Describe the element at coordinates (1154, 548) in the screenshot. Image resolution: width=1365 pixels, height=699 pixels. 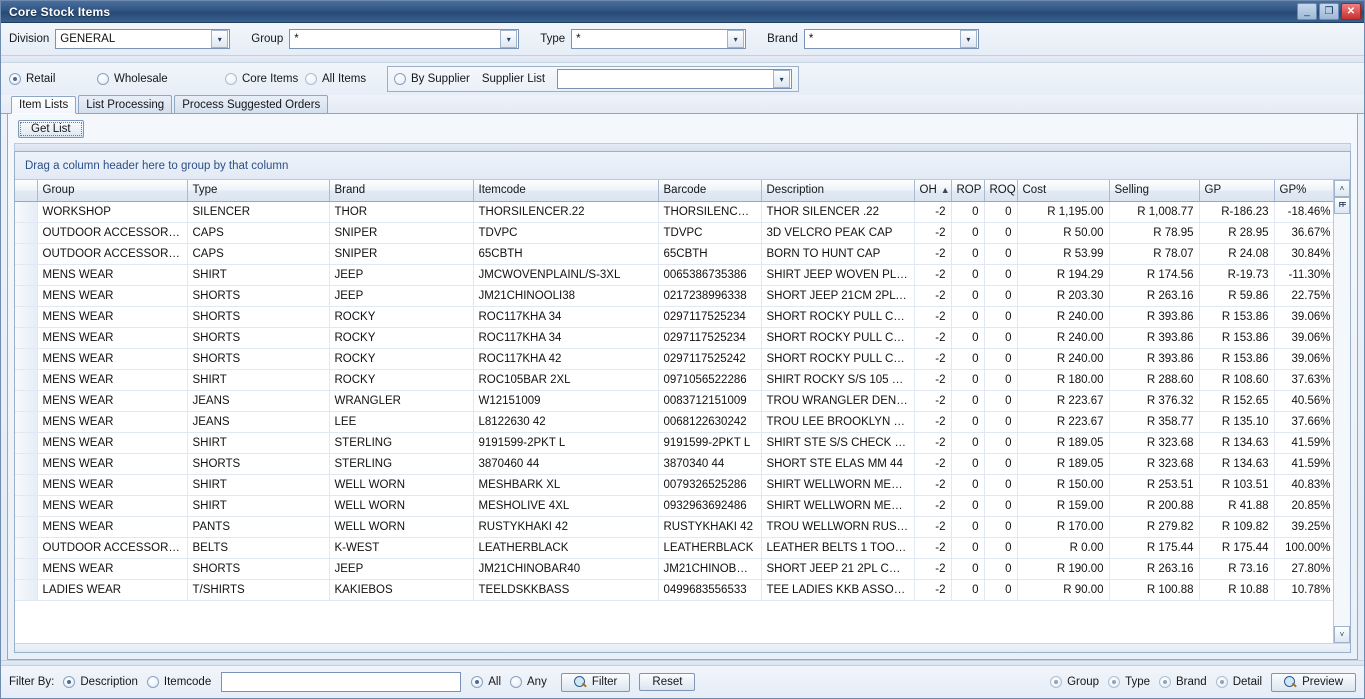
I see `cell-selling: R 175.44` at that location.